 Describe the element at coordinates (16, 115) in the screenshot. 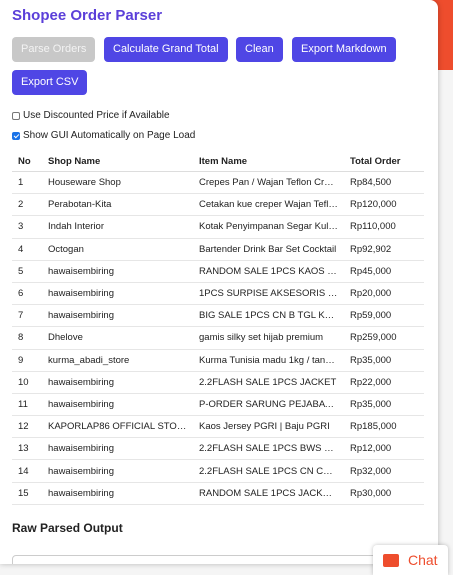

I see `discounted-price-checkbox` at that location.